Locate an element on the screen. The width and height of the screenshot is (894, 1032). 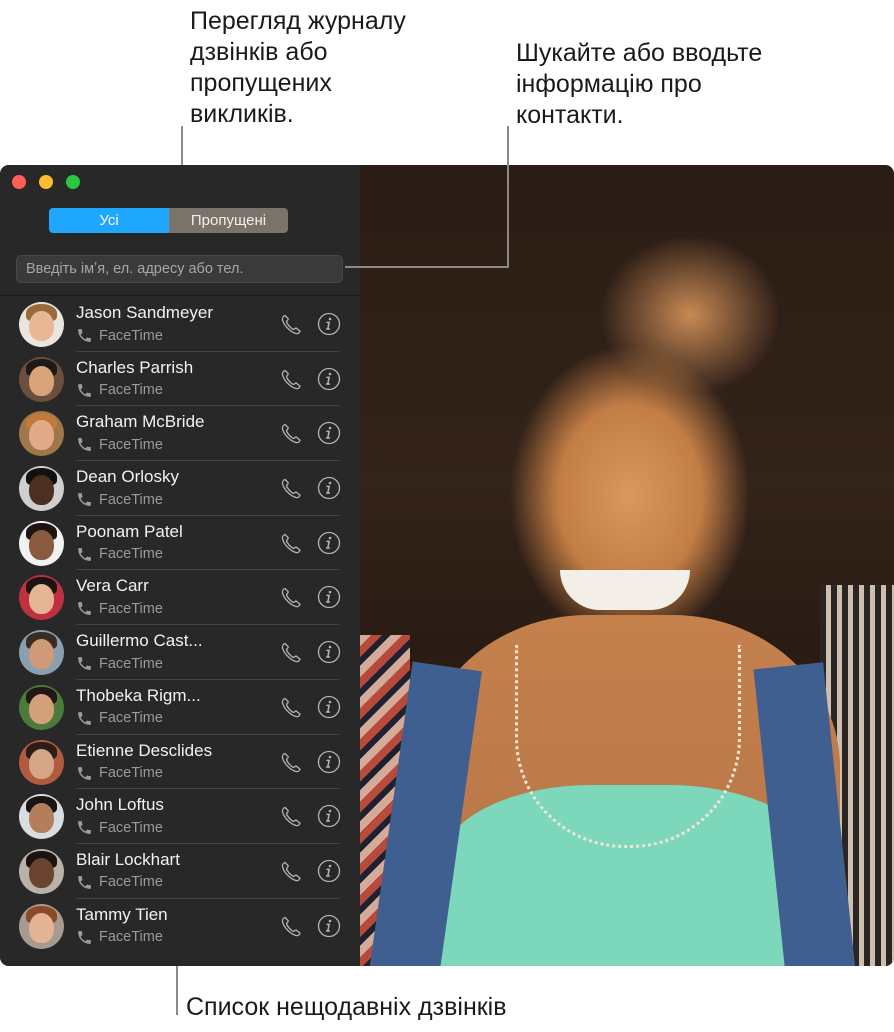
search-field is located at coordinates (179, 269).